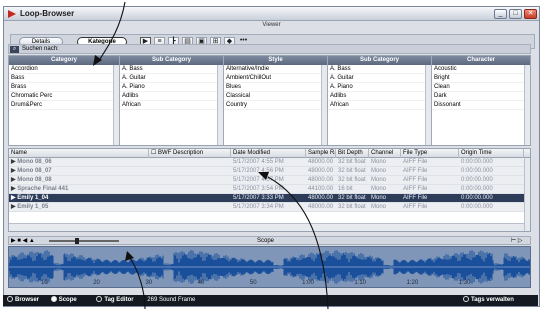 The width and height of the screenshot is (543, 309). Describe the element at coordinates (111, 32) in the screenshot. I see `callout-line-kategorie` at that location.